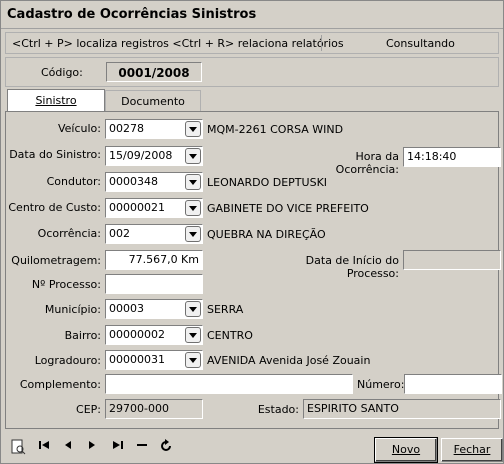 Image resolution: width=504 pixels, height=464 pixels. Describe the element at coordinates (193, 309) in the screenshot. I see `municipio-dropdown-icon` at that location.